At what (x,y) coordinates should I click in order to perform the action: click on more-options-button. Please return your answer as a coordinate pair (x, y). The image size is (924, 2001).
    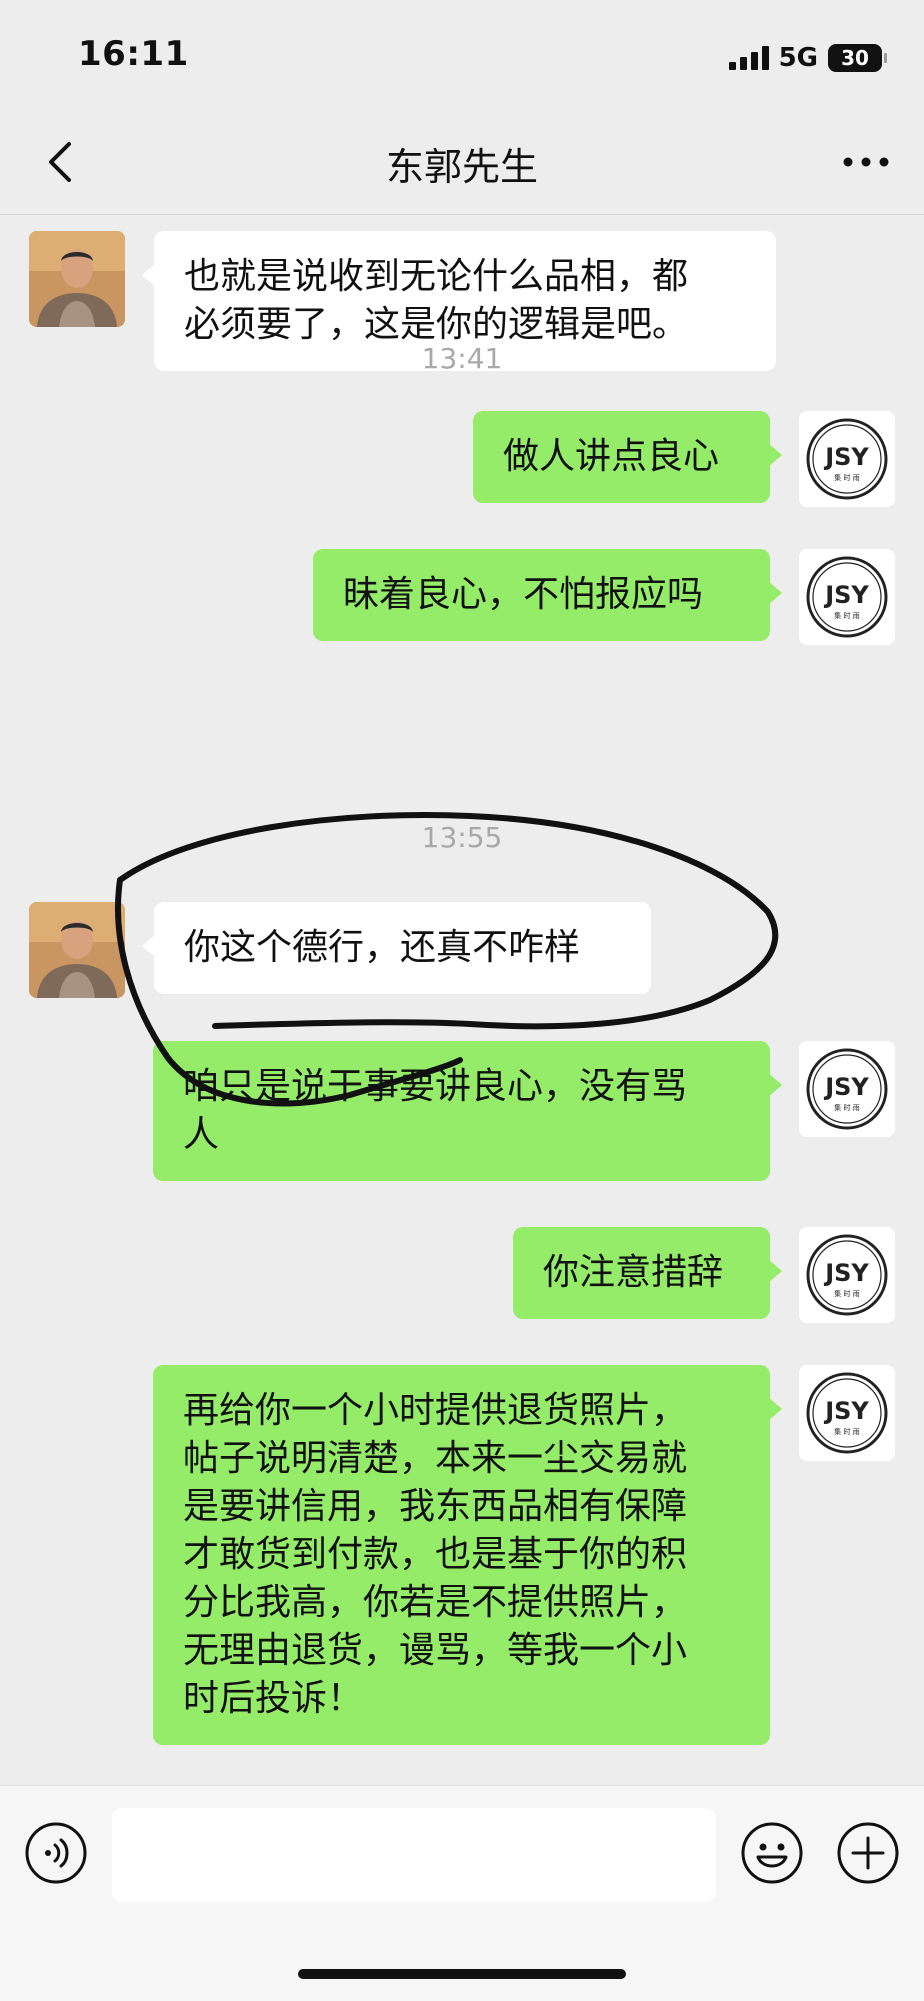
    Looking at the image, I should click on (866, 162).